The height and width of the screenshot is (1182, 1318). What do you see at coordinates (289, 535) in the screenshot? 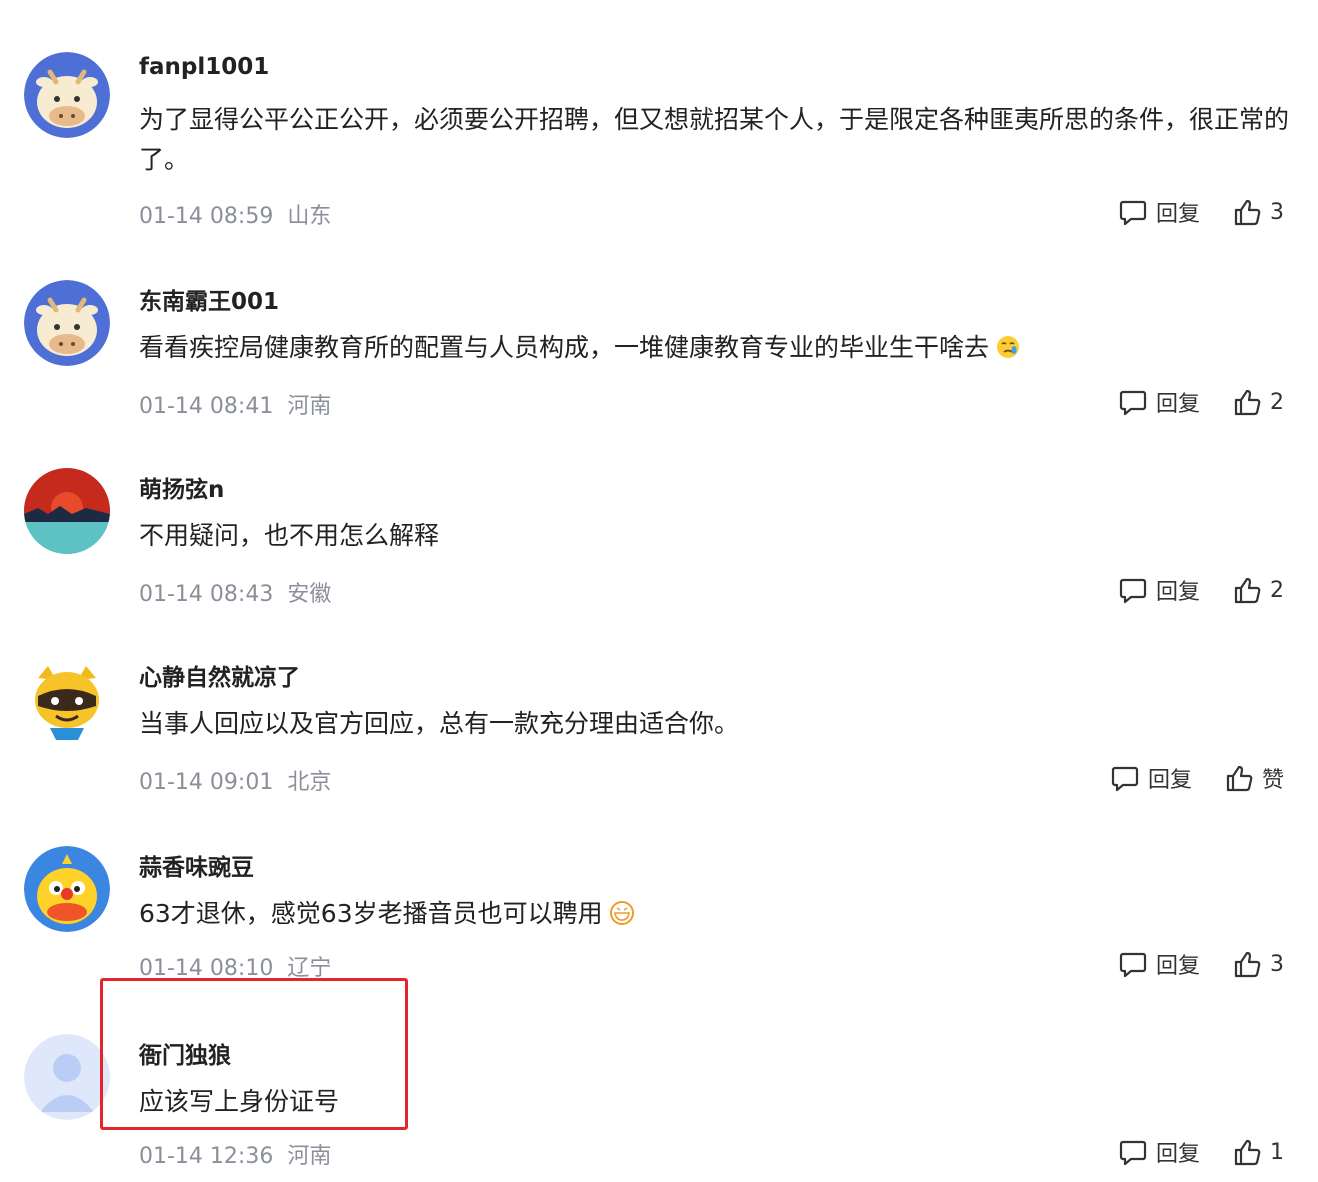
I see `comment-text: 不用疑问，也不用怎么解释` at bounding box center [289, 535].